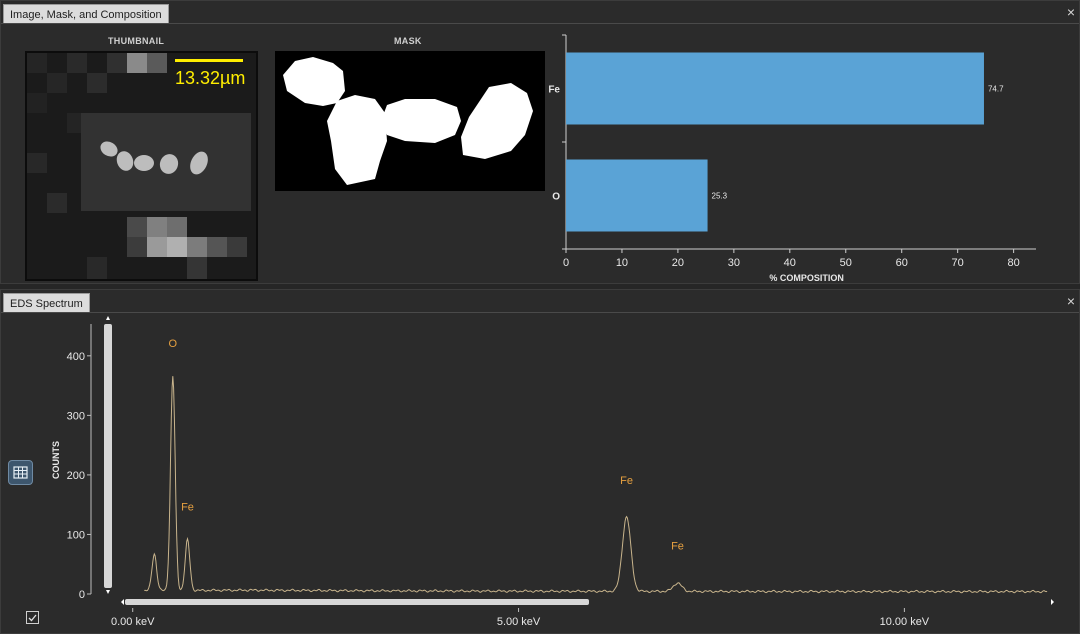 This screenshot has width=1080, height=634. Describe the element at coordinates (1071, 12) in the screenshot. I see `close-icon: ×` at that location.